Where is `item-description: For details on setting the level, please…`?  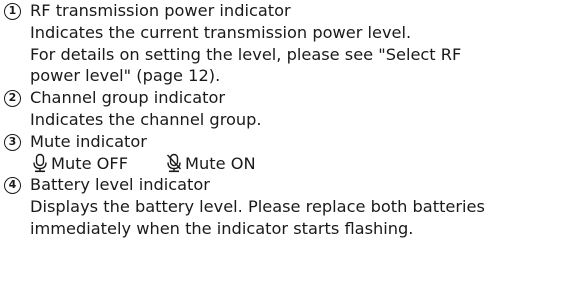 item-description: For details on setting the level, please… is located at coordinates (246, 54).